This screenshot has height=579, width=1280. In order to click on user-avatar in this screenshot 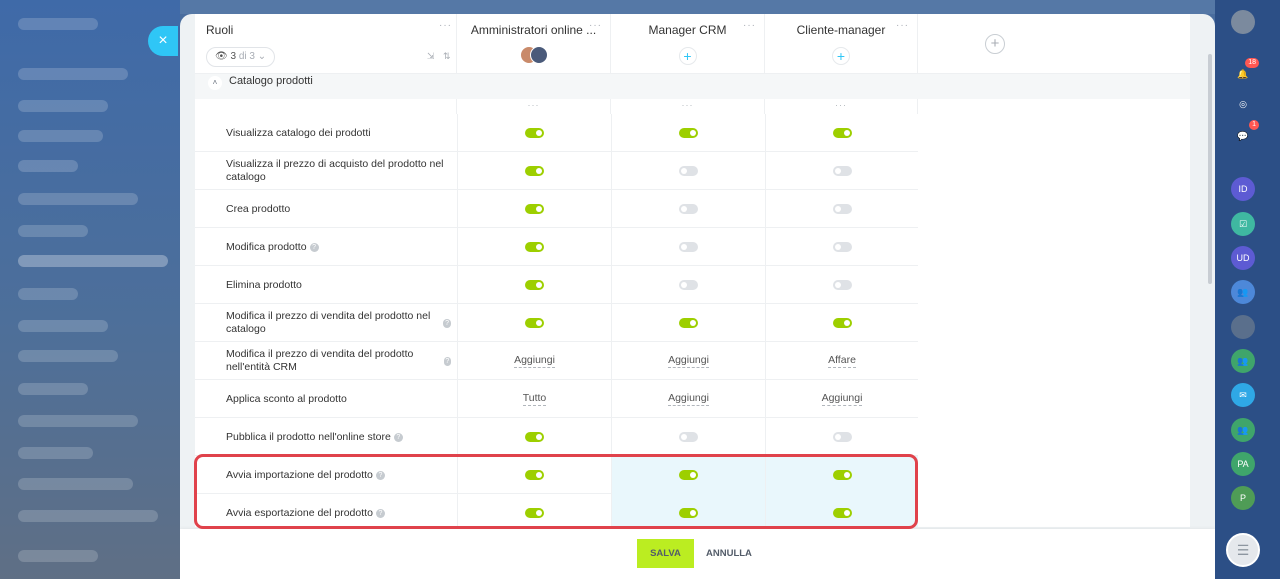, I will do `click(1243, 22)`.